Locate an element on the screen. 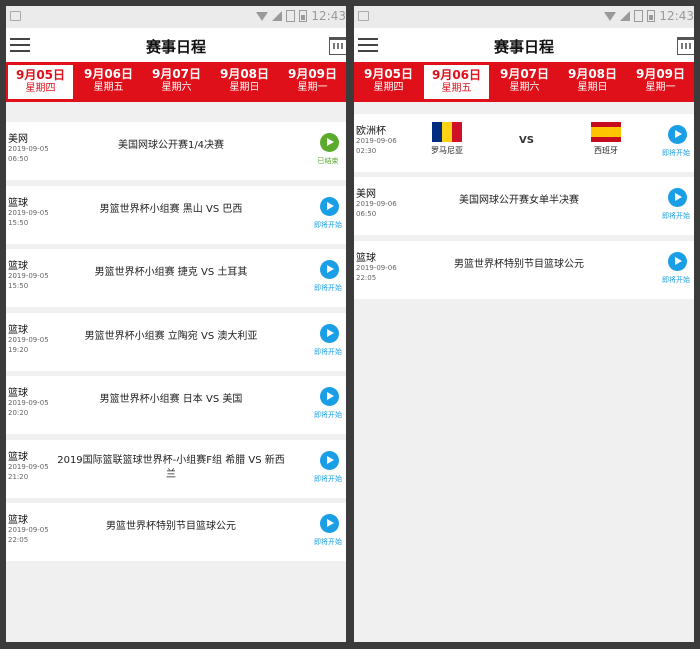  event-time: 20:20 is located at coordinates (18, 413).